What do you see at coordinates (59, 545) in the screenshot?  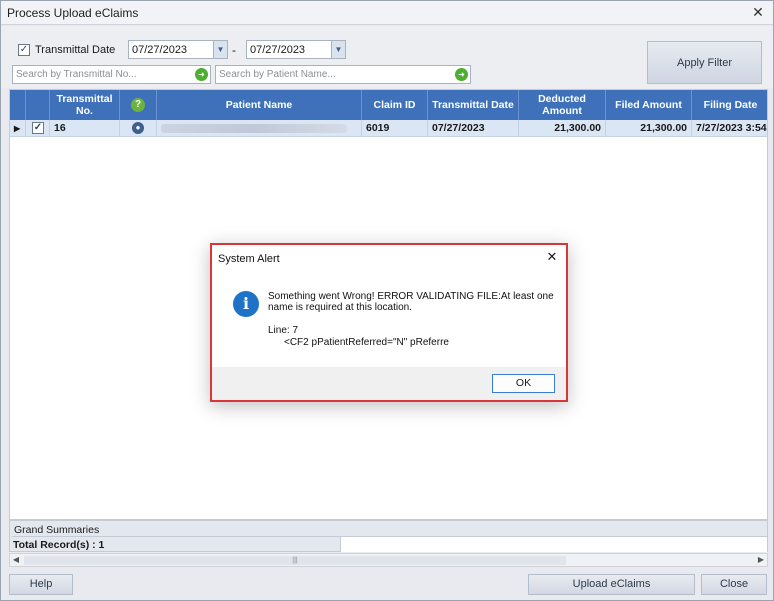 I see `total-records-label: Total Record(s) : 1` at bounding box center [59, 545].